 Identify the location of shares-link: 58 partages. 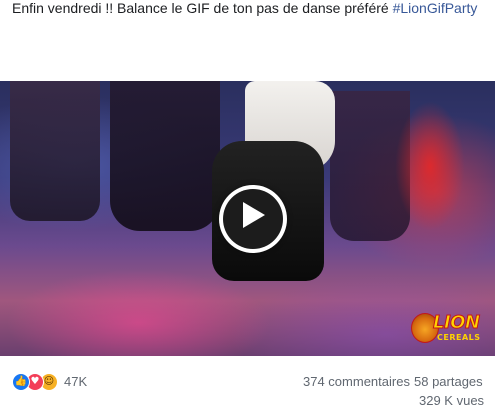
(448, 381).